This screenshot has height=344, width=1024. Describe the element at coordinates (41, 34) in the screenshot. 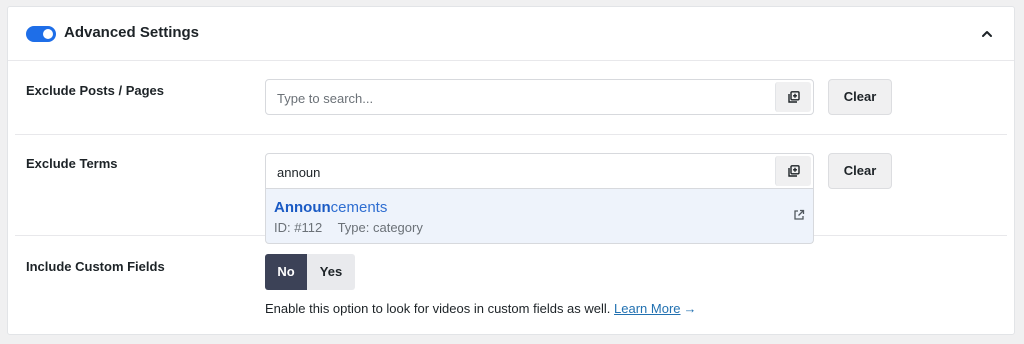

I see `advanced-settings-toggle` at that location.